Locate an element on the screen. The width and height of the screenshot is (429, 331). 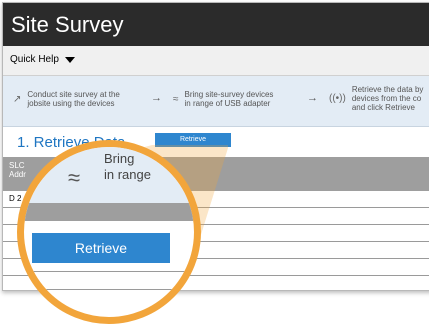
menu-bar: Quick Help is located at coordinates (216, 61).